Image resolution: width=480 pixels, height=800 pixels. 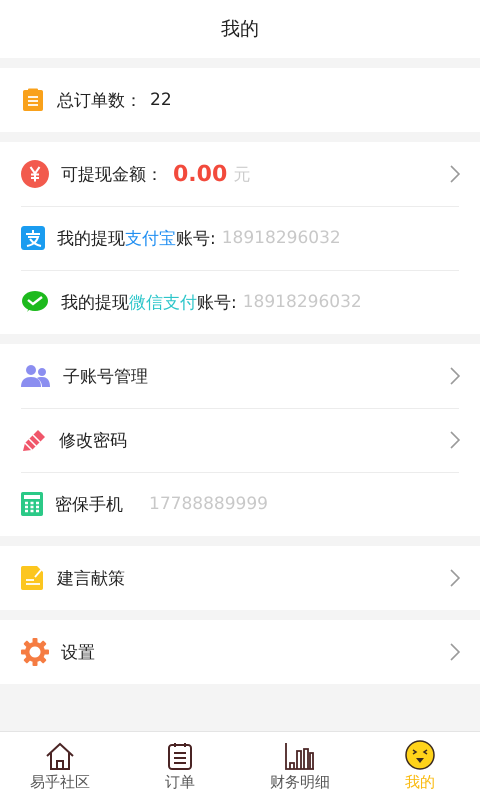 I want to click on item-label: 设置, so click(x=78, y=653).